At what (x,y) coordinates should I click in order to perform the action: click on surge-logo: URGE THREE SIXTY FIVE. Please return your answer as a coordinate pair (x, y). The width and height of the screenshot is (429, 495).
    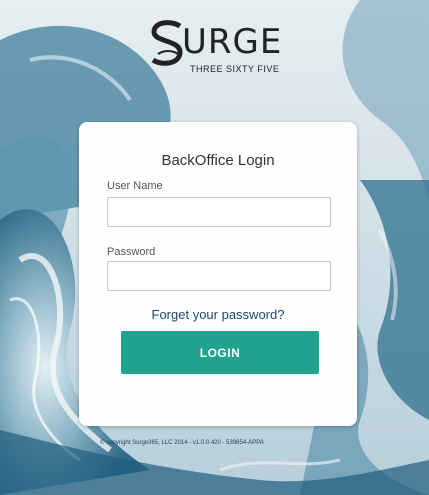
    Looking at the image, I should click on (220, 45).